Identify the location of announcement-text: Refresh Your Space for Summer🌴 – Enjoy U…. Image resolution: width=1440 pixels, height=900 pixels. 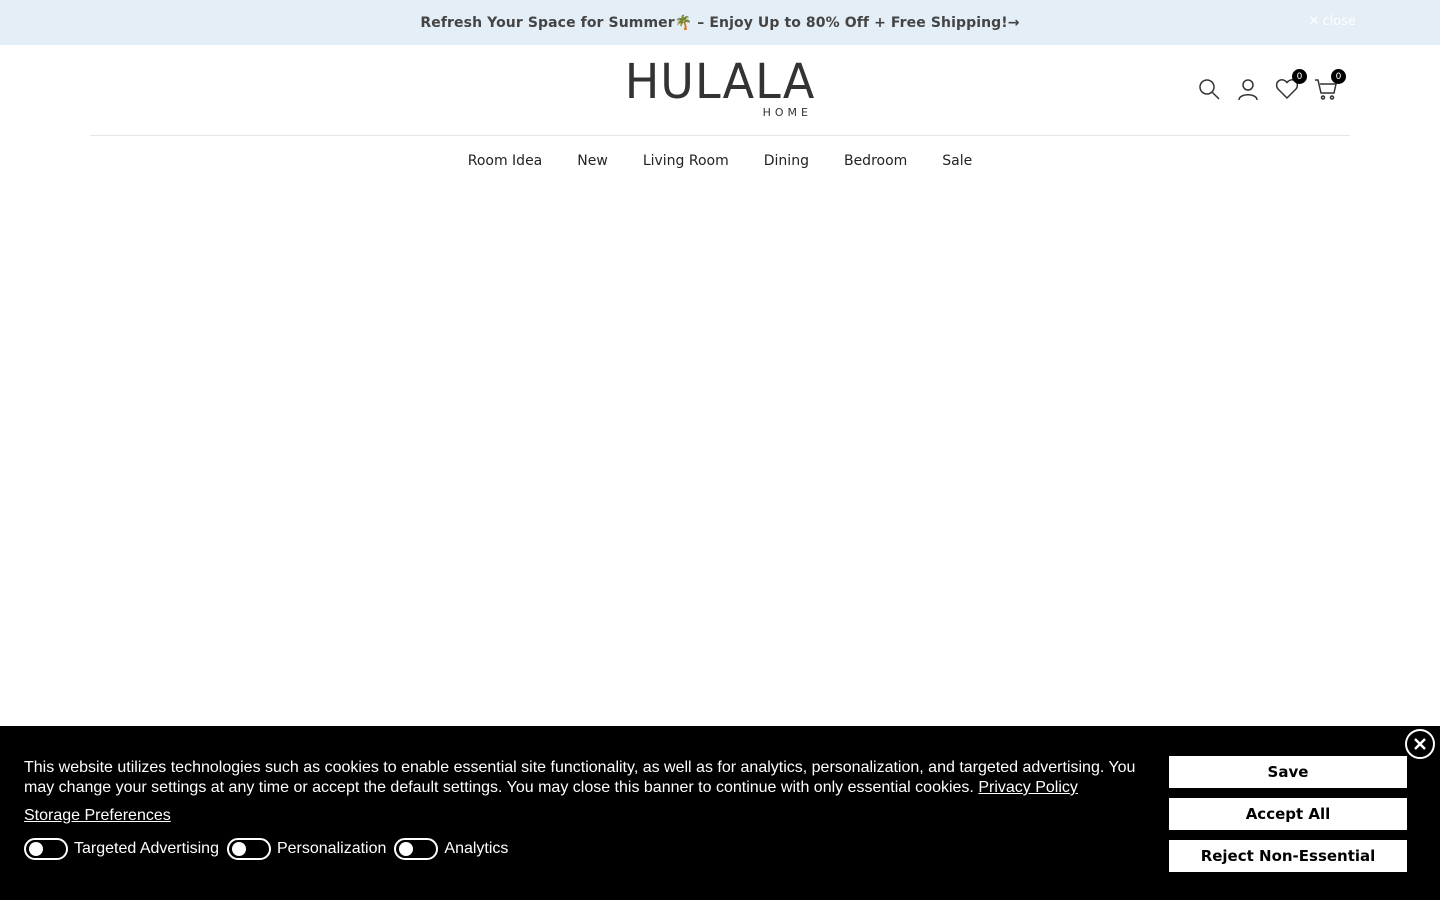
(719, 23).